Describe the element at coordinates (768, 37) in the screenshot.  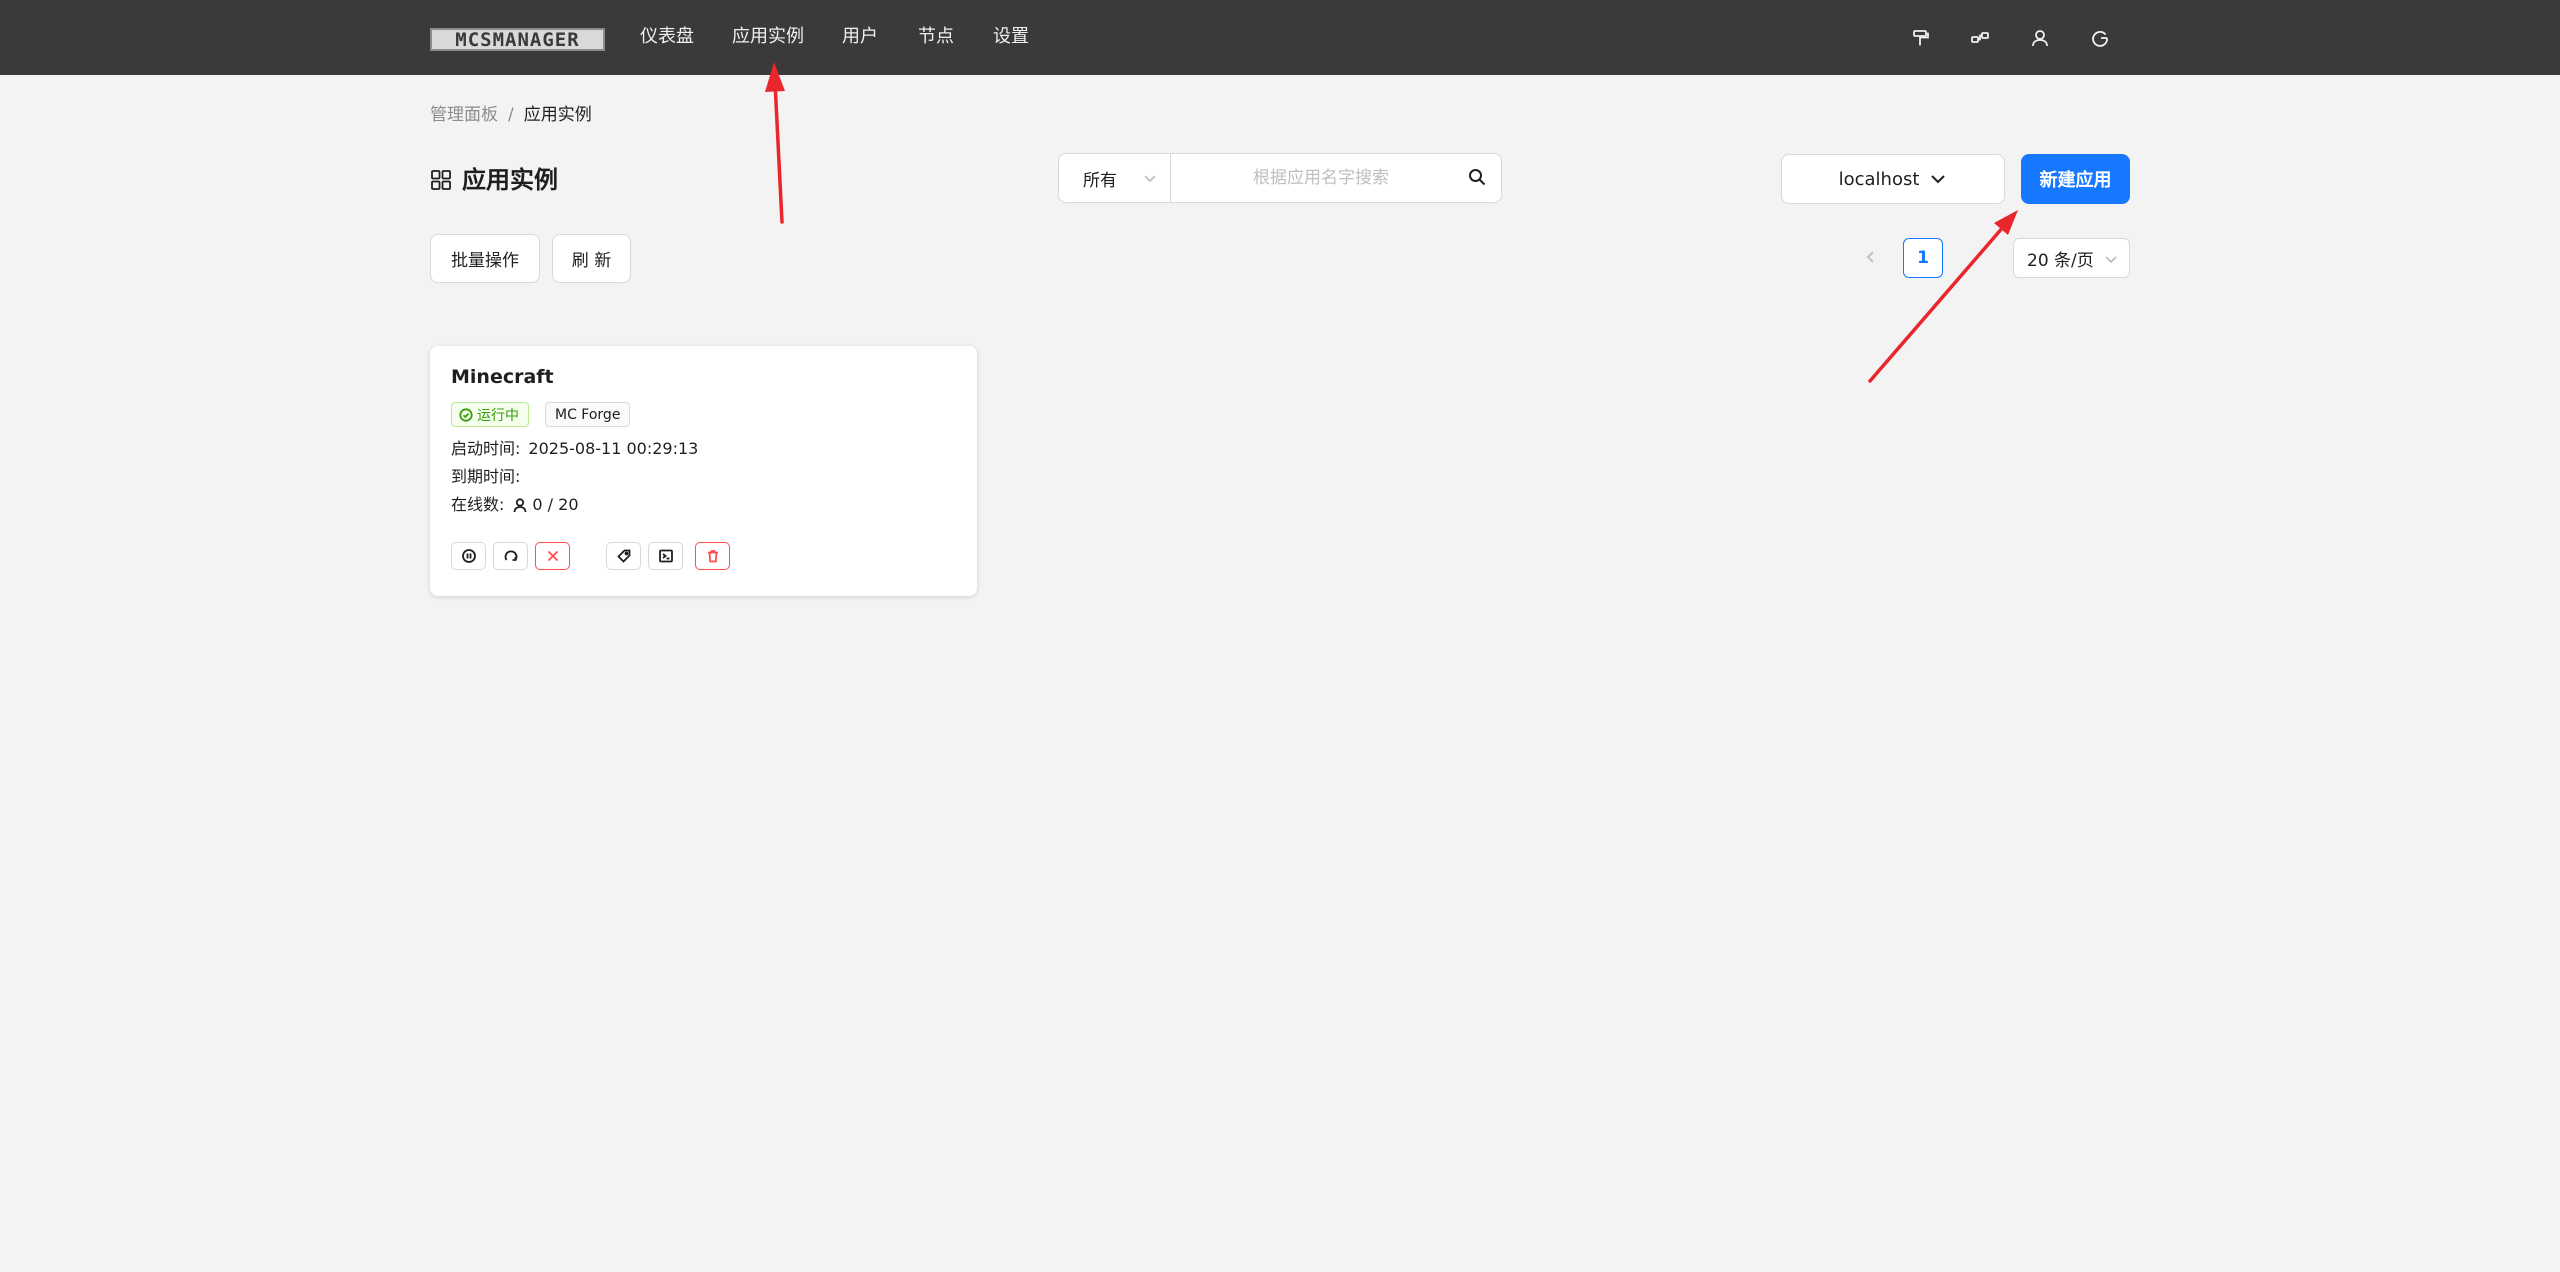
I see `nav-instances: 应用实例` at that location.